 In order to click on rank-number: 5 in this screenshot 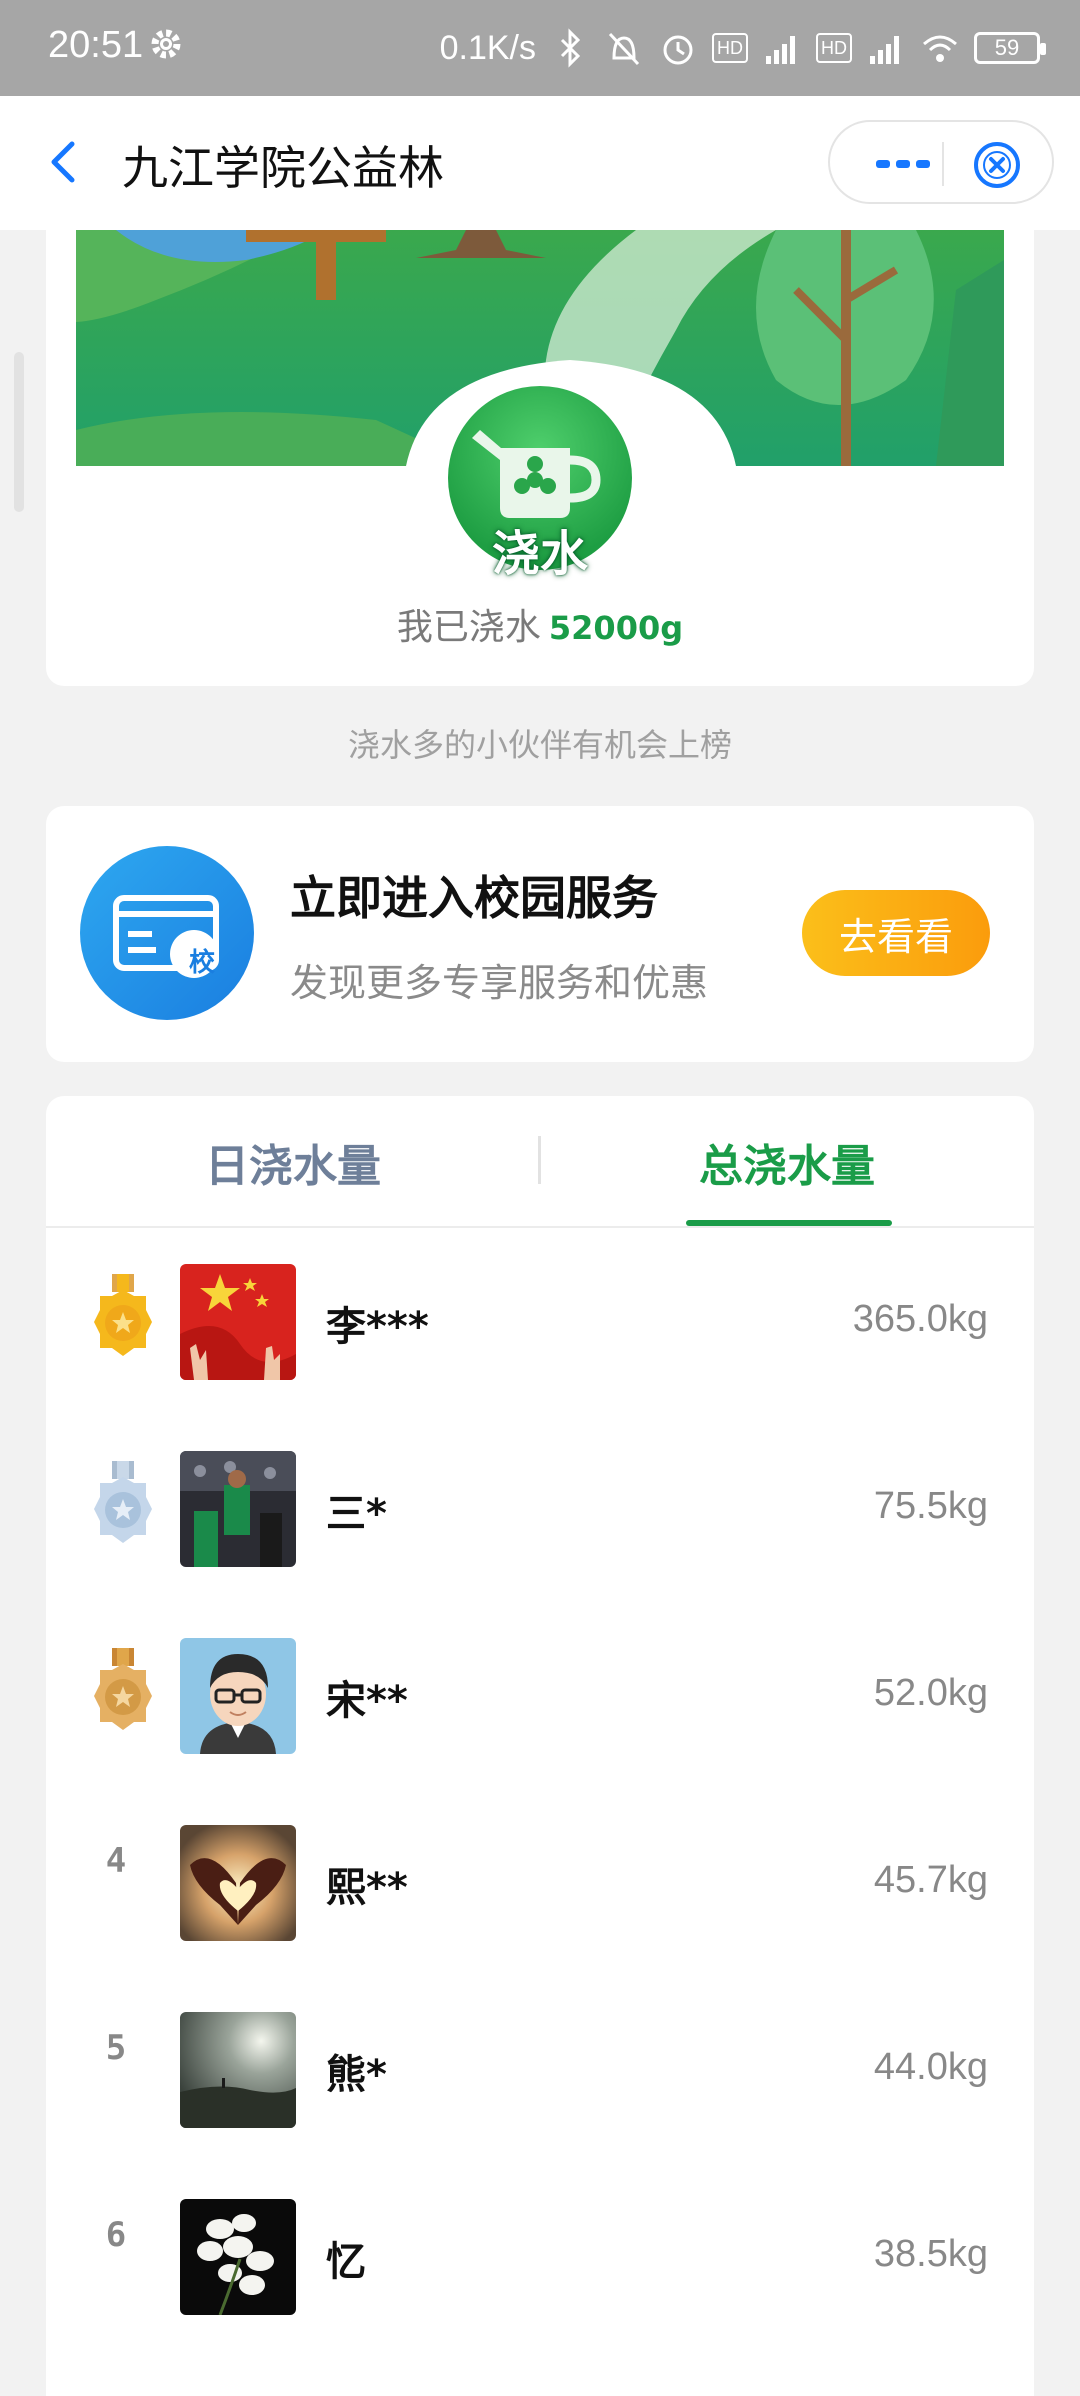, I will do `click(116, 2048)`.